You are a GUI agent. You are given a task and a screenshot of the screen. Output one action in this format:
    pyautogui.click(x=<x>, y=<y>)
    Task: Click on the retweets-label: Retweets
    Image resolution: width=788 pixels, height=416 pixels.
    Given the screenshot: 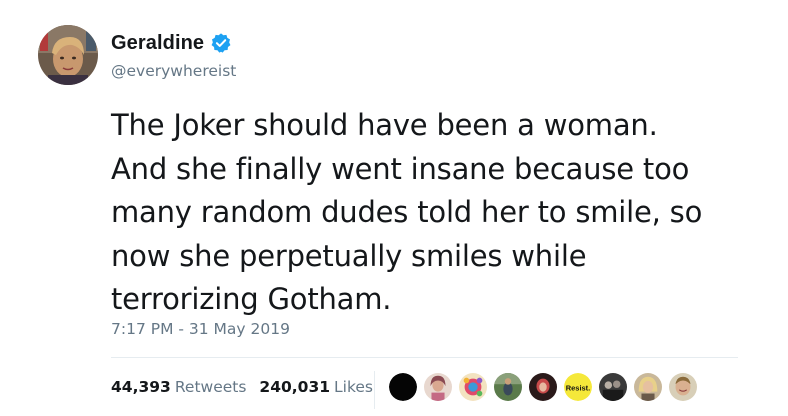 What is the action you would take?
    pyautogui.click(x=210, y=387)
    